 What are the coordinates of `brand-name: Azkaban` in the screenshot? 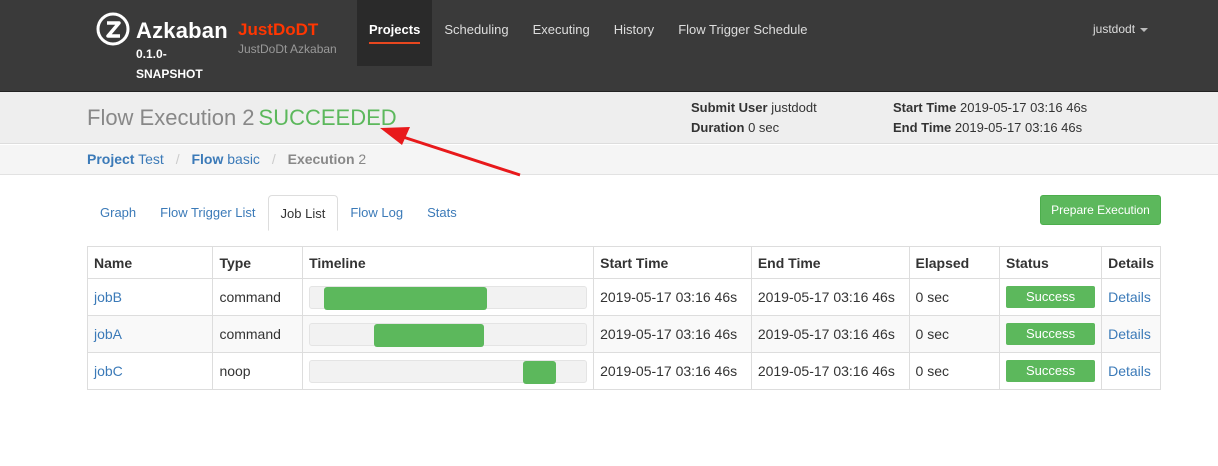 It's located at (182, 30).